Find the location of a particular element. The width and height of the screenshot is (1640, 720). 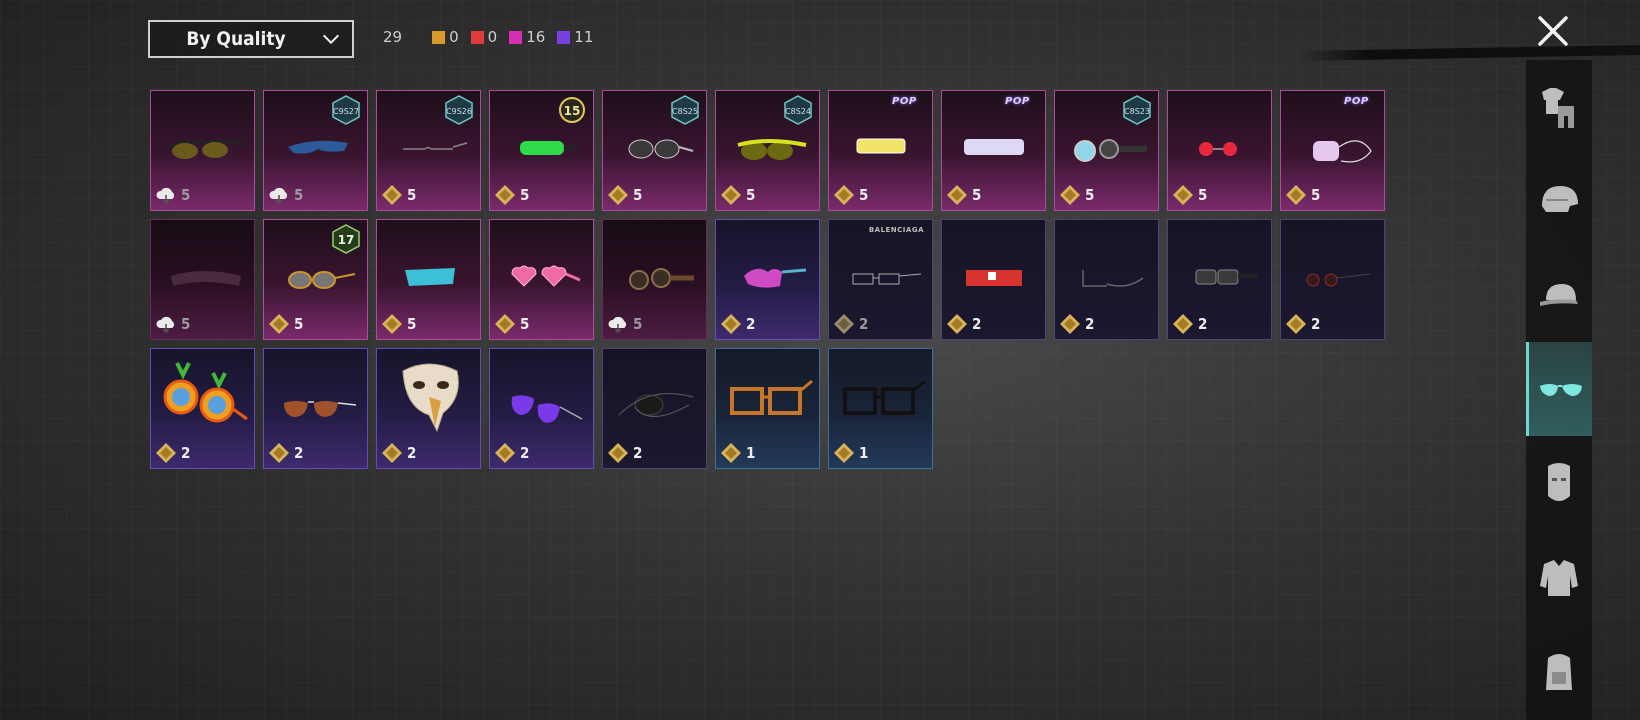

item-card: C9S27 5 is located at coordinates (315, 150).